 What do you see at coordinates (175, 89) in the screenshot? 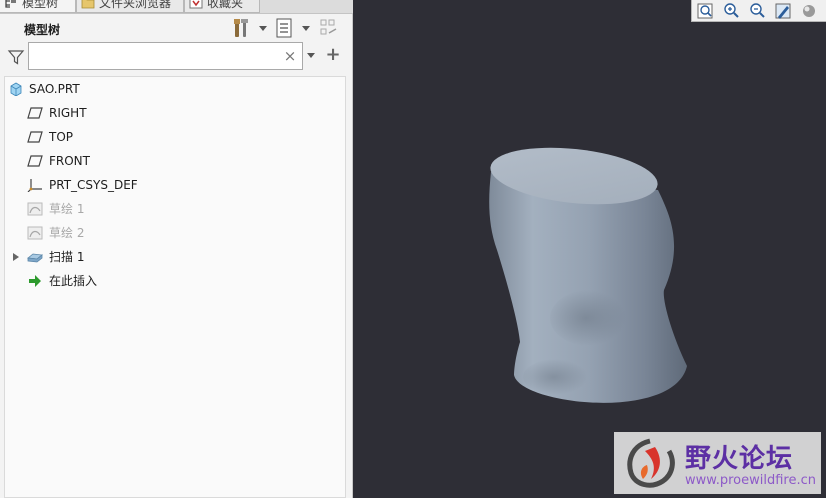
I see `tree-item-part: SAO.PRT` at bounding box center [175, 89].